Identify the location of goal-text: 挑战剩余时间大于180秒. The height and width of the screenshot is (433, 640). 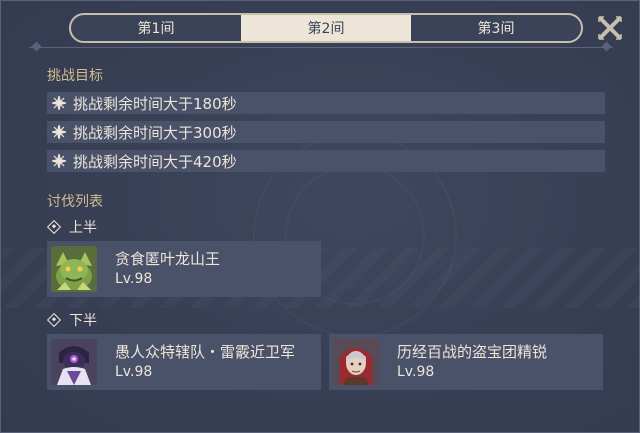
(155, 103).